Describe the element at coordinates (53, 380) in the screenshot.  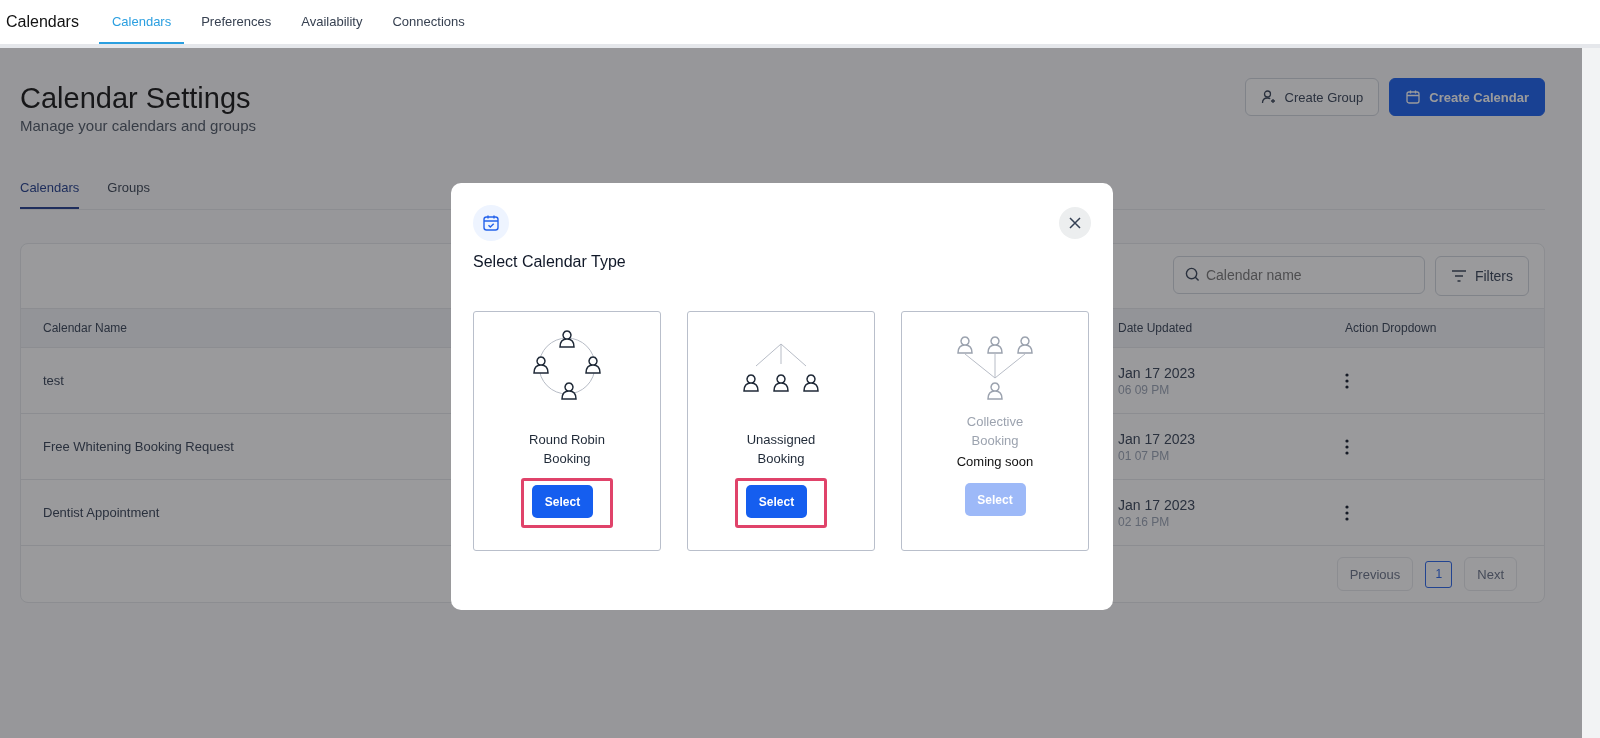
I see `calendar-name: test` at that location.